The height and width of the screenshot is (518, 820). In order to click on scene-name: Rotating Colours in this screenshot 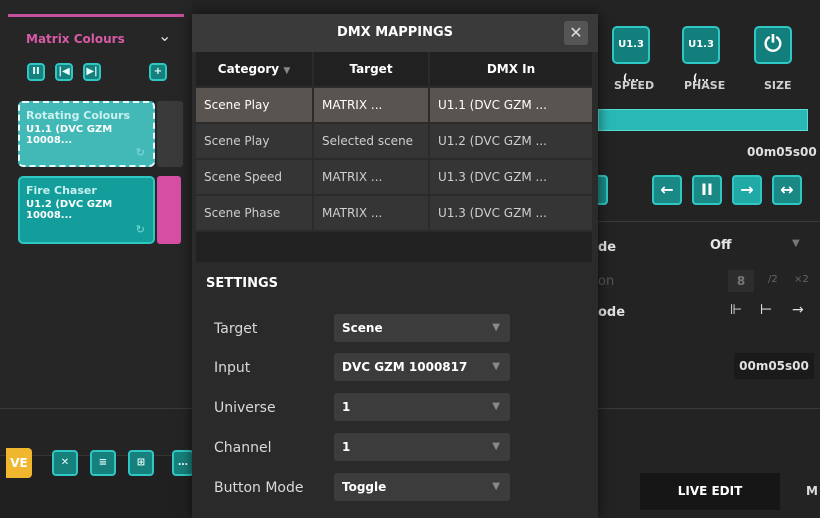, I will do `click(78, 115)`.